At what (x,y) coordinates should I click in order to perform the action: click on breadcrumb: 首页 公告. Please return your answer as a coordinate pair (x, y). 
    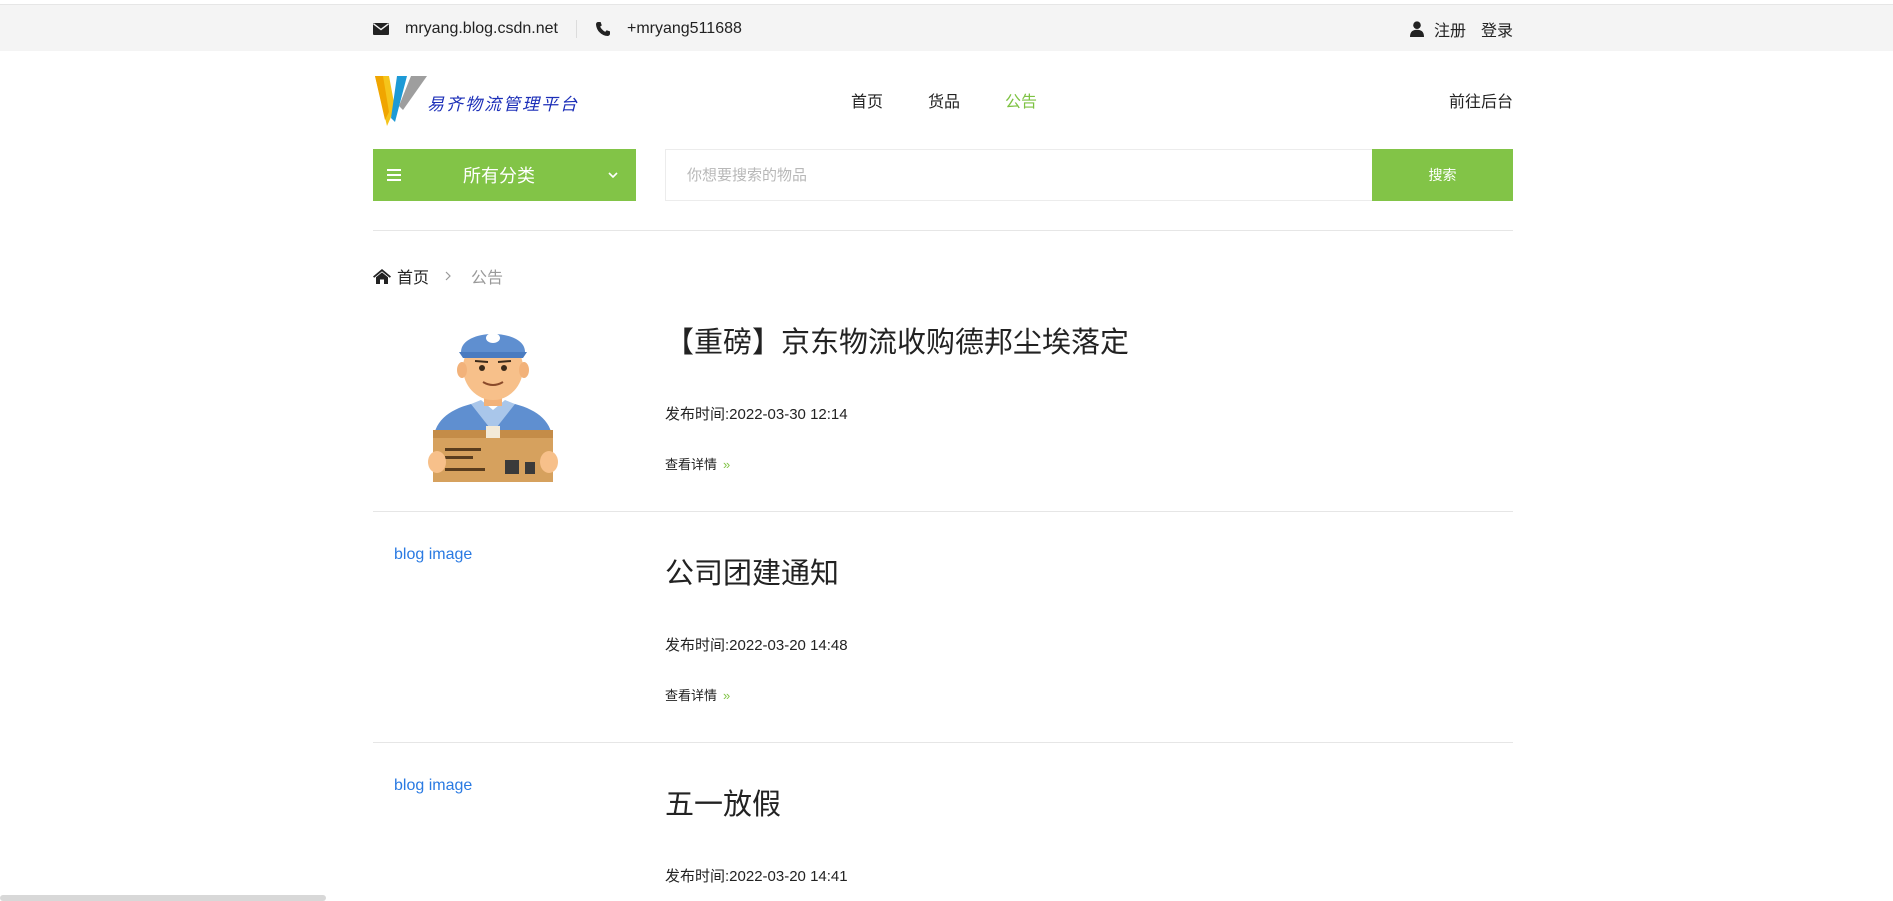
    Looking at the image, I should click on (438, 276).